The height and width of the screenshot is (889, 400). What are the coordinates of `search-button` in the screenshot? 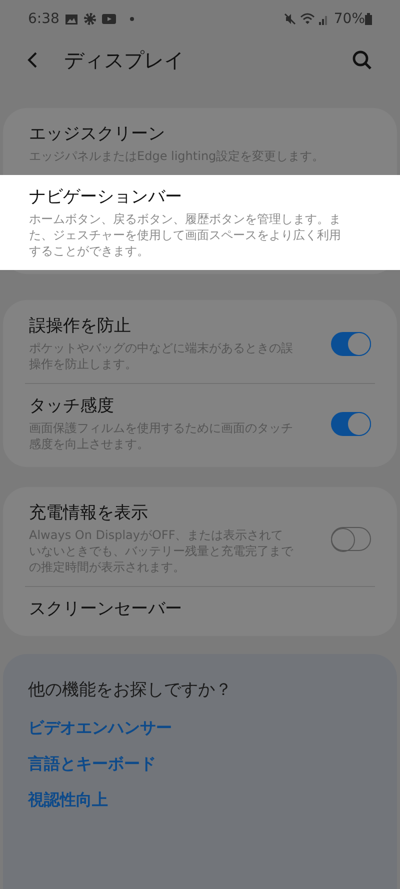 It's located at (362, 60).